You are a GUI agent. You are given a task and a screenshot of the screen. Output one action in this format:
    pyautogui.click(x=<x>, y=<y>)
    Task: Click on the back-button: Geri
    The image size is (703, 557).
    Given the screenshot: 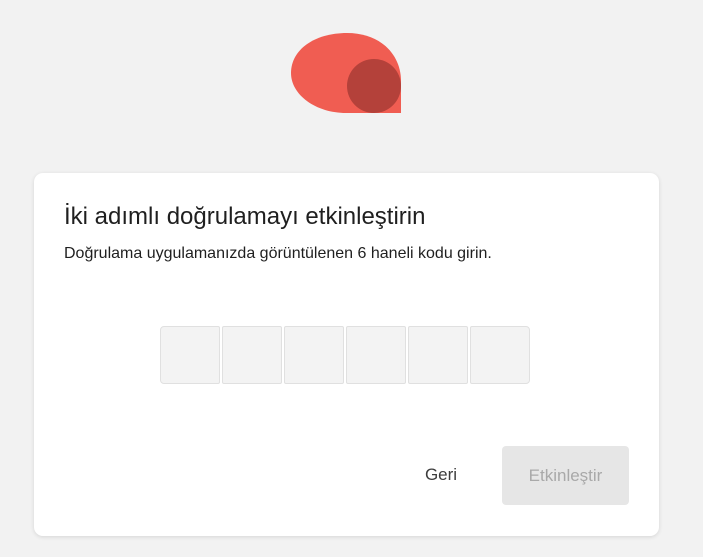 What is the action you would take?
    pyautogui.click(x=441, y=475)
    